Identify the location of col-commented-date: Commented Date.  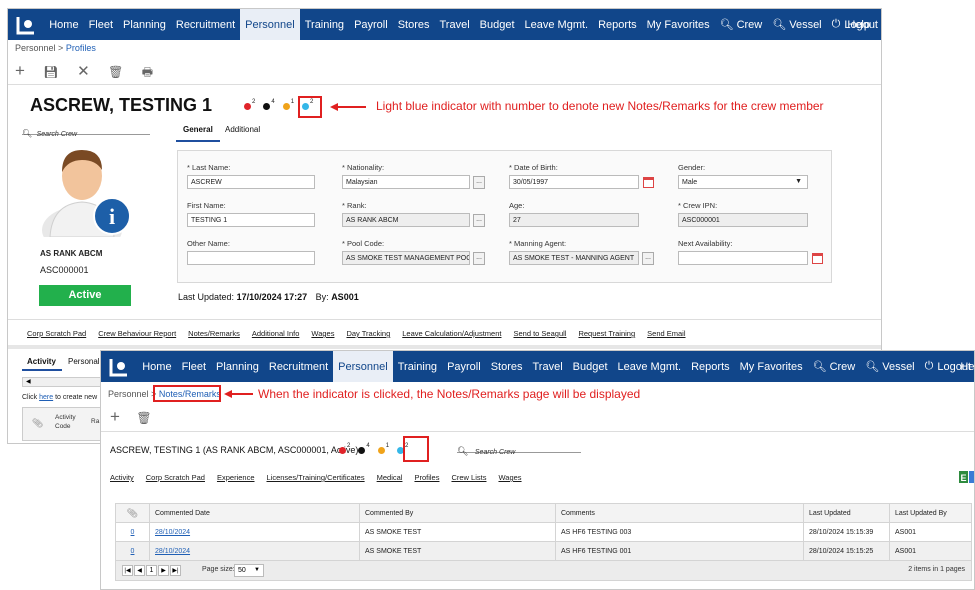
(254, 513).